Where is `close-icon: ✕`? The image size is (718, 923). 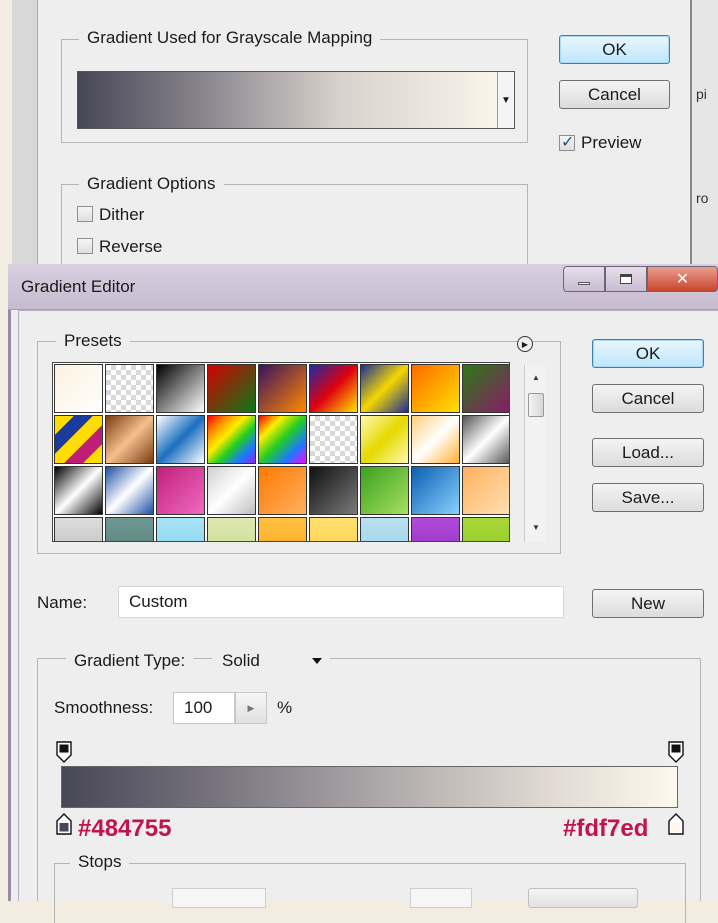
close-icon: ✕ is located at coordinates (682, 279).